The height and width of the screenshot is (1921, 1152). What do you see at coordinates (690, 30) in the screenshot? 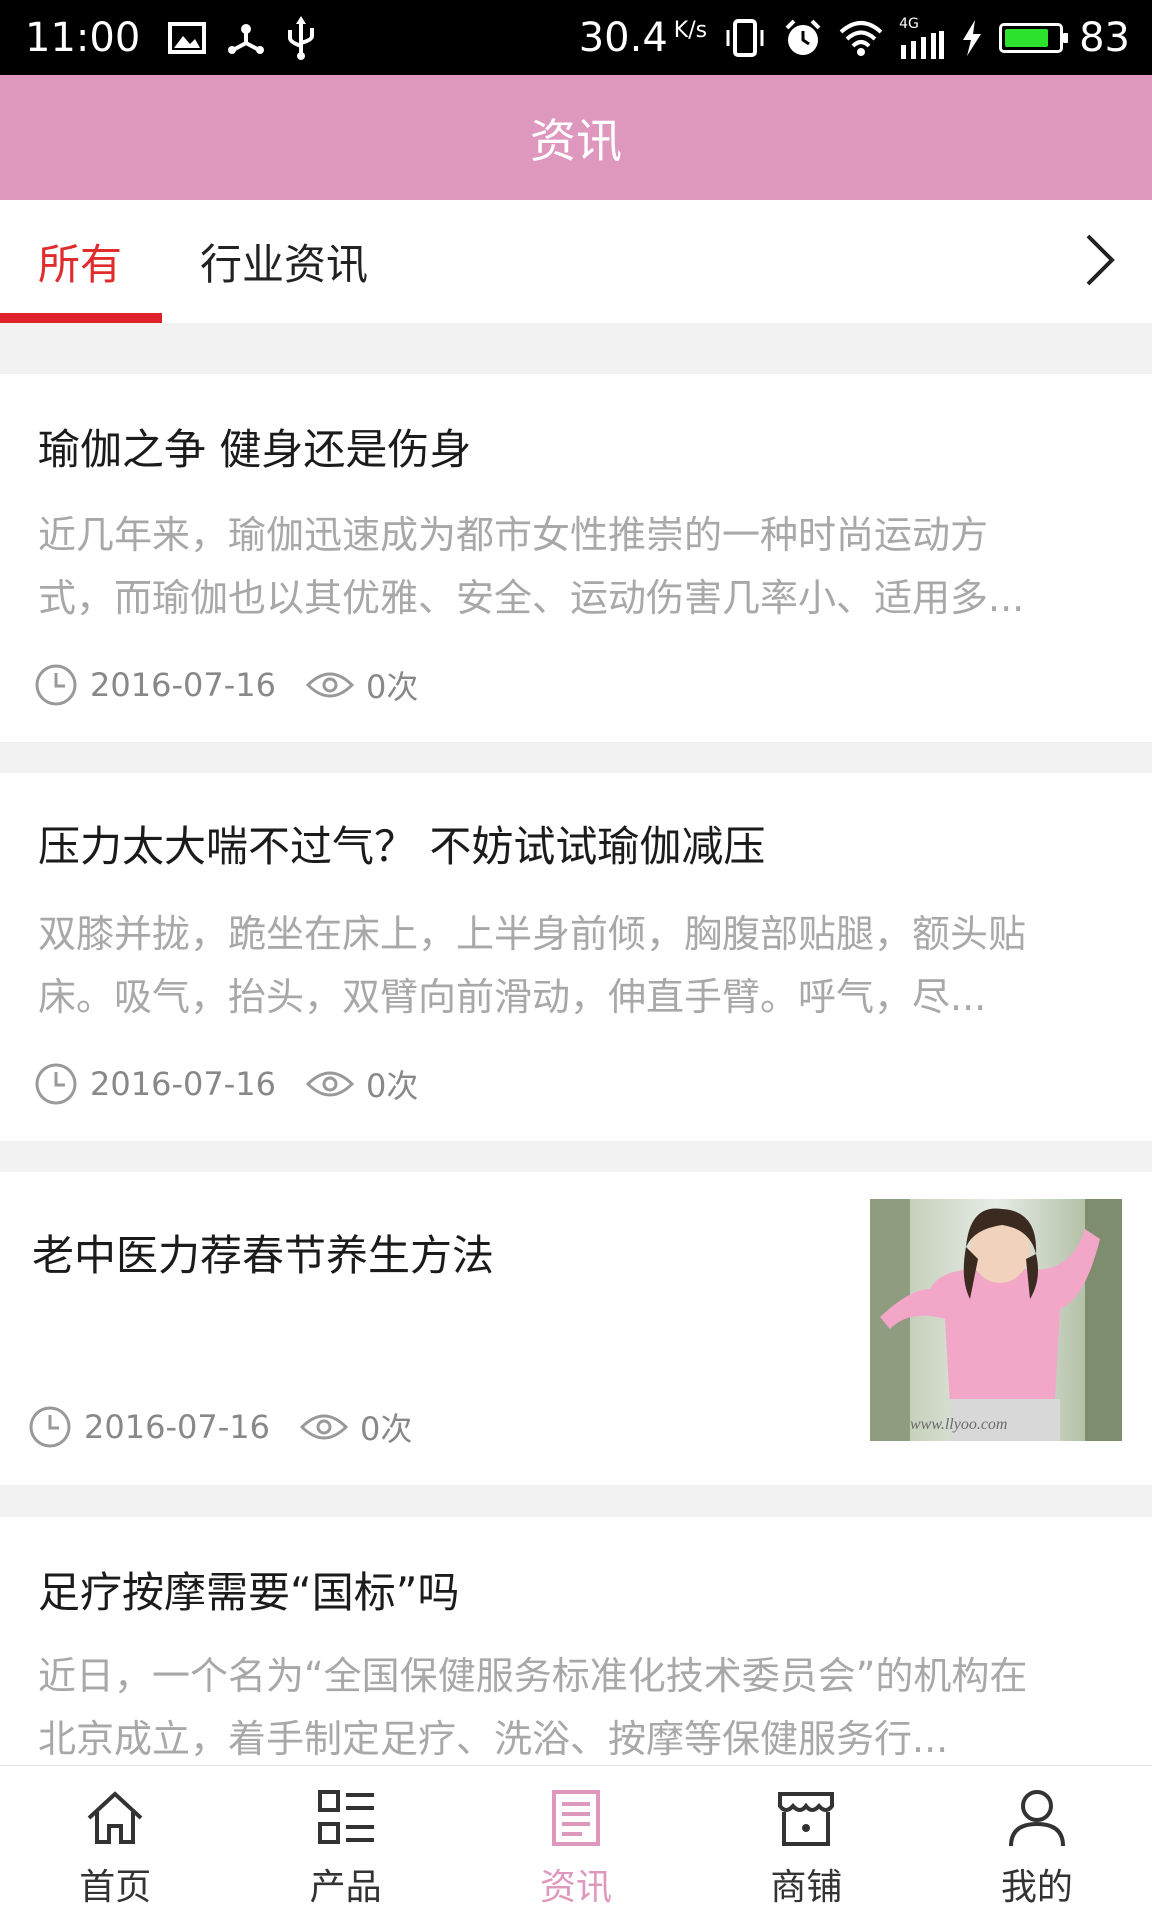
I see `net-speed-unit: K/s` at bounding box center [690, 30].